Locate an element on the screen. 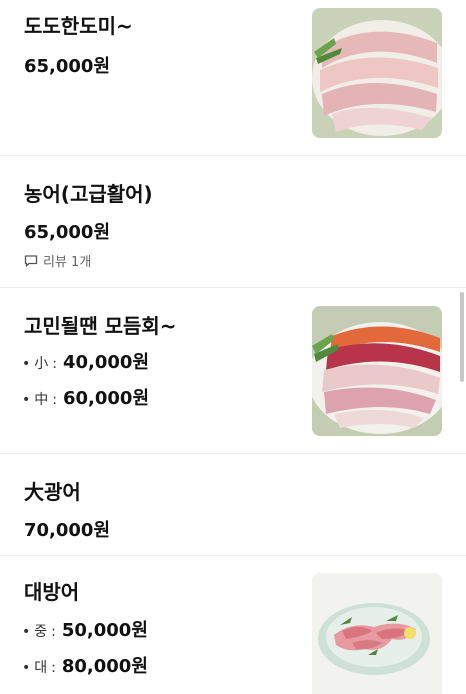 The height and width of the screenshot is (694, 466). sea-bream-sashimi-image is located at coordinates (377, 73).